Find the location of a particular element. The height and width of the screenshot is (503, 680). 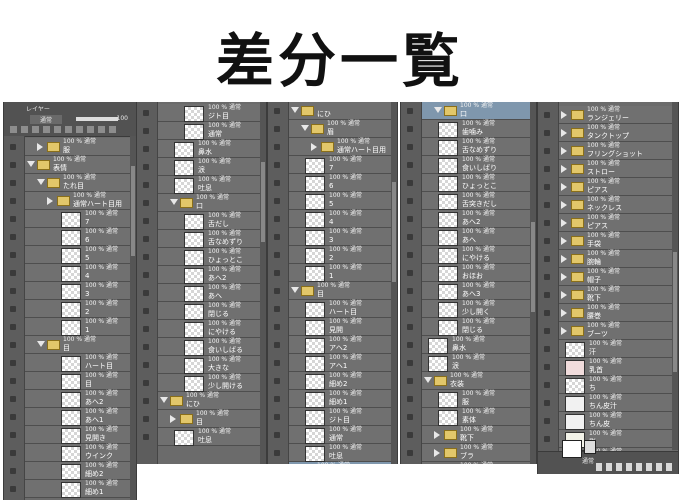

layer-row: 100 % 通常 舌だし is located at coordinates (209, 221).